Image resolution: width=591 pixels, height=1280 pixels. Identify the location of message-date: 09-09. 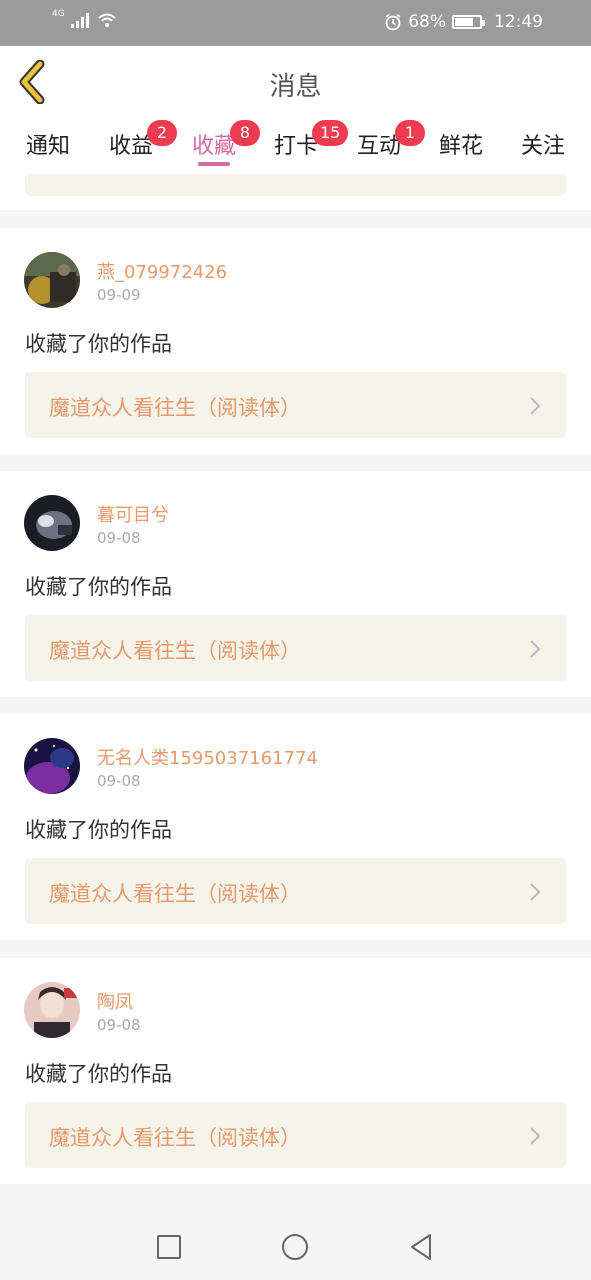
(119, 295).